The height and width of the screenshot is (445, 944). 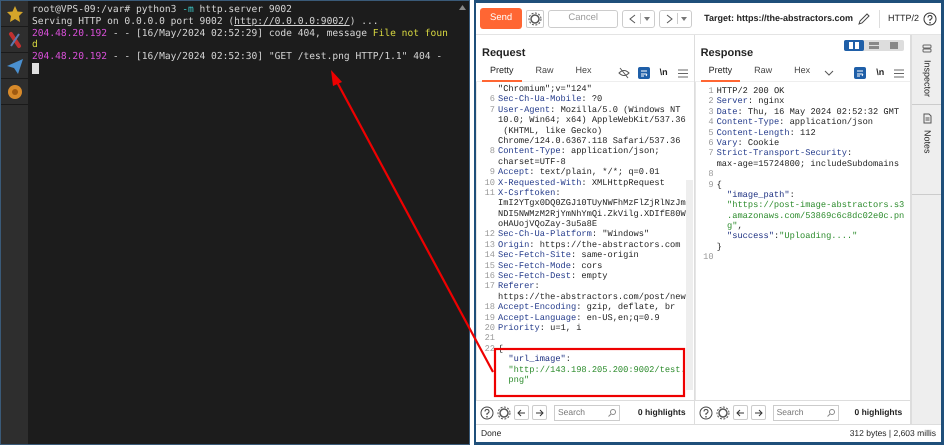 What do you see at coordinates (35, 68) in the screenshot?
I see `cursor` at bounding box center [35, 68].